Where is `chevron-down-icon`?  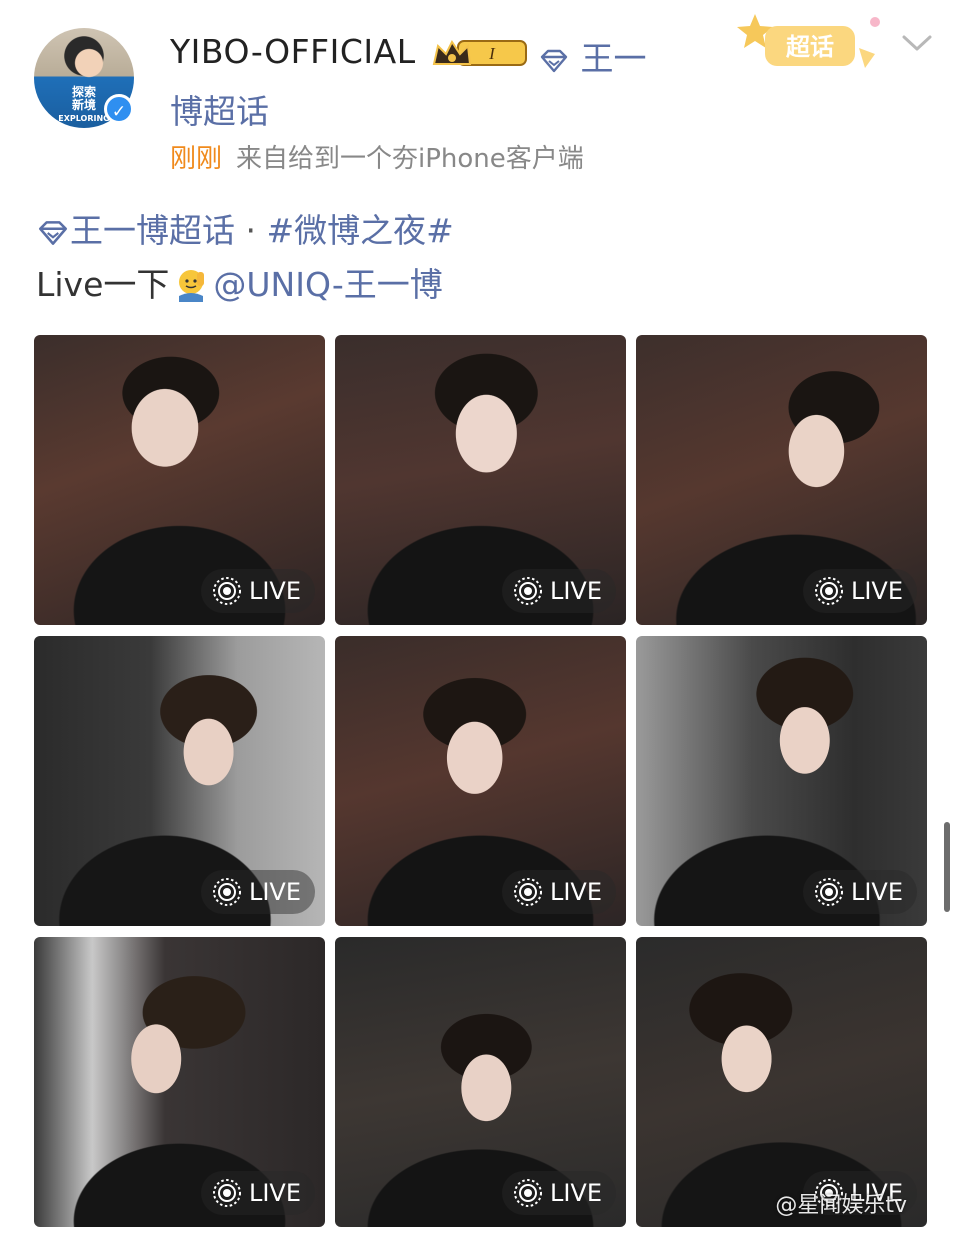 chevron-down-icon is located at coordinates (917, 43).